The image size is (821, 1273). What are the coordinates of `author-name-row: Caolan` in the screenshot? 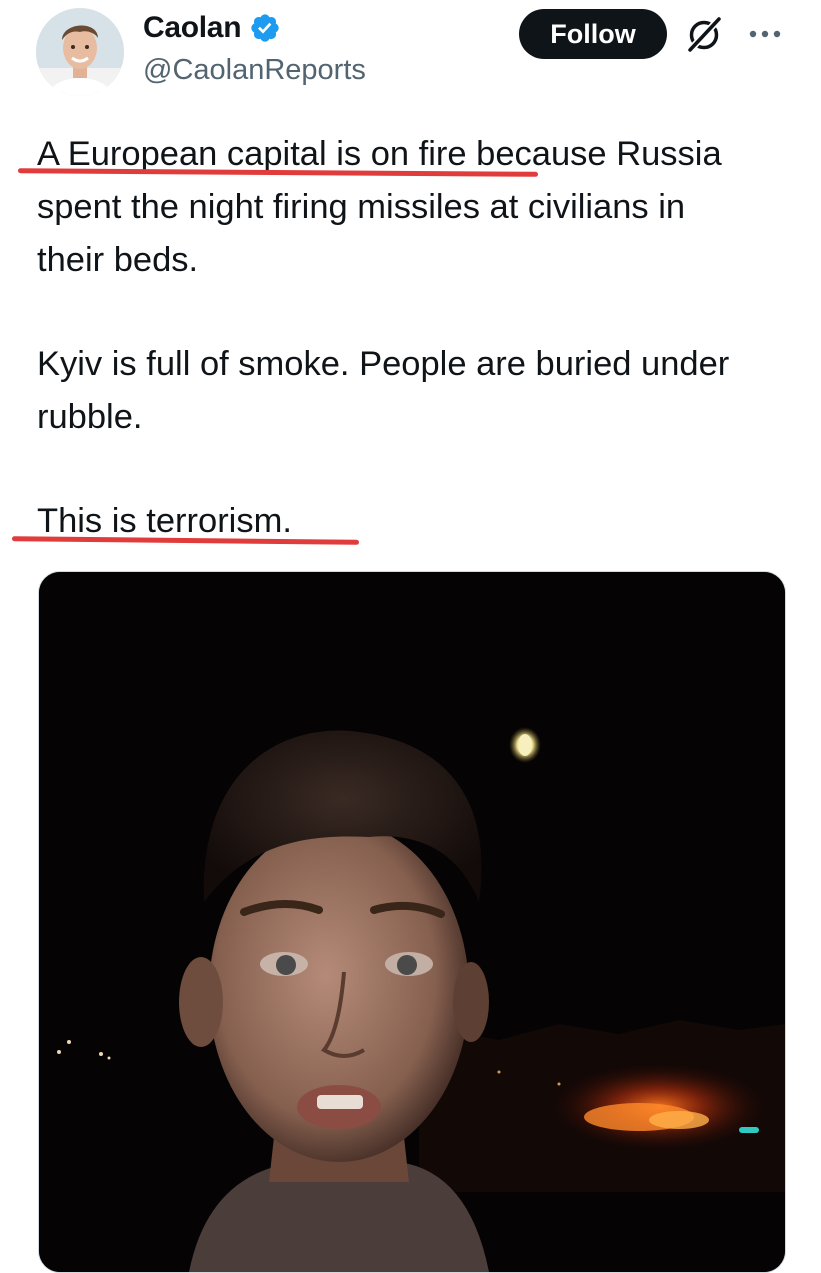 It's located at (212, 28).